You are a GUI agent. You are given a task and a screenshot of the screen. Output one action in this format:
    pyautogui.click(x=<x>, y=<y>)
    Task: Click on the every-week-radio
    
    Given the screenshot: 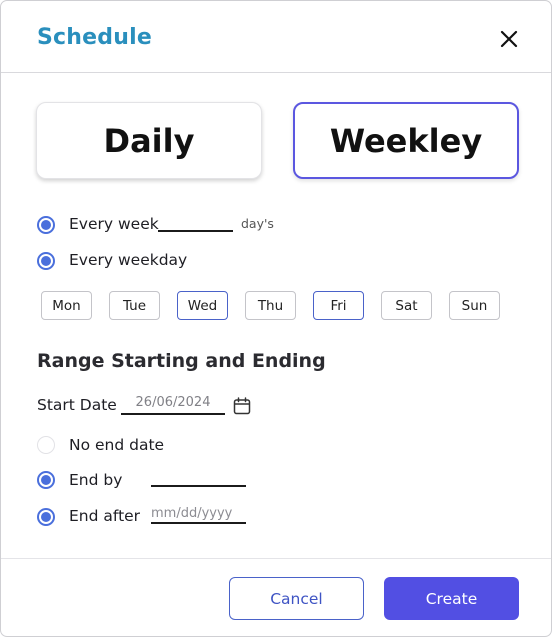 What is the action you would take?
    pyautogui.click(x=46, y=225)
    